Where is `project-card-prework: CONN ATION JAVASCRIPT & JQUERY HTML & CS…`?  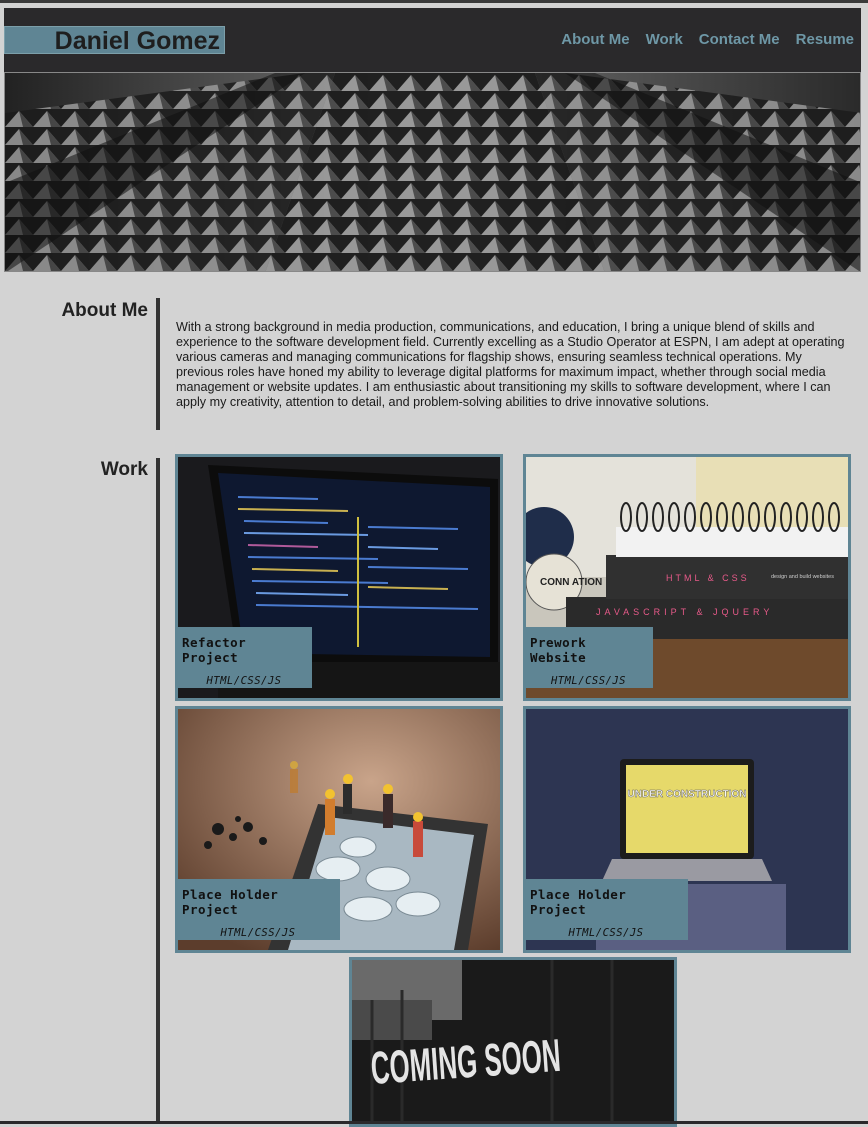 project-card-prework: CONN ATION JAVASCRIPT & JQUERY HTML & CS… is located at coordinates (687, 577).